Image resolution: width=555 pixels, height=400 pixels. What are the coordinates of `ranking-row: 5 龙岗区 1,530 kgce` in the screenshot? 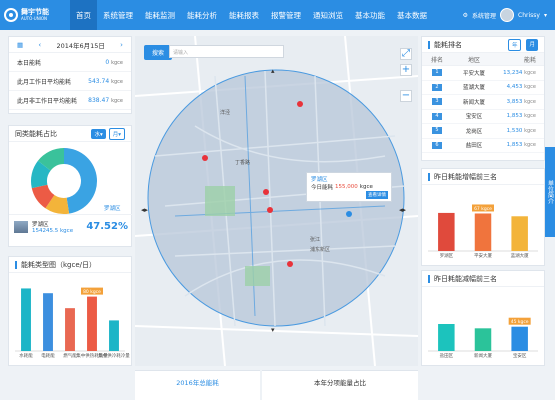 It's located at (483, 131).